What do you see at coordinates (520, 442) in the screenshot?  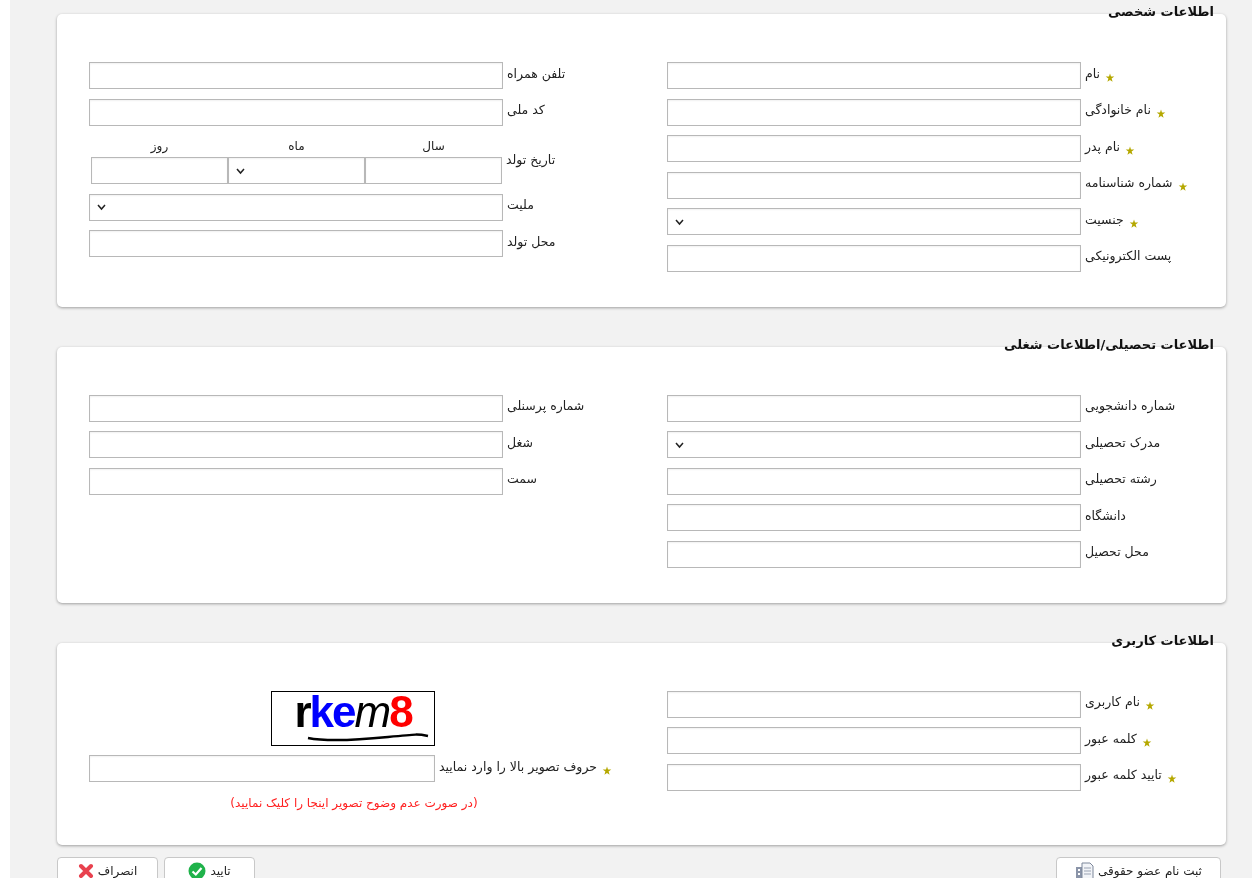 I see `field-label: شغل` at bounding box center [520, 442].